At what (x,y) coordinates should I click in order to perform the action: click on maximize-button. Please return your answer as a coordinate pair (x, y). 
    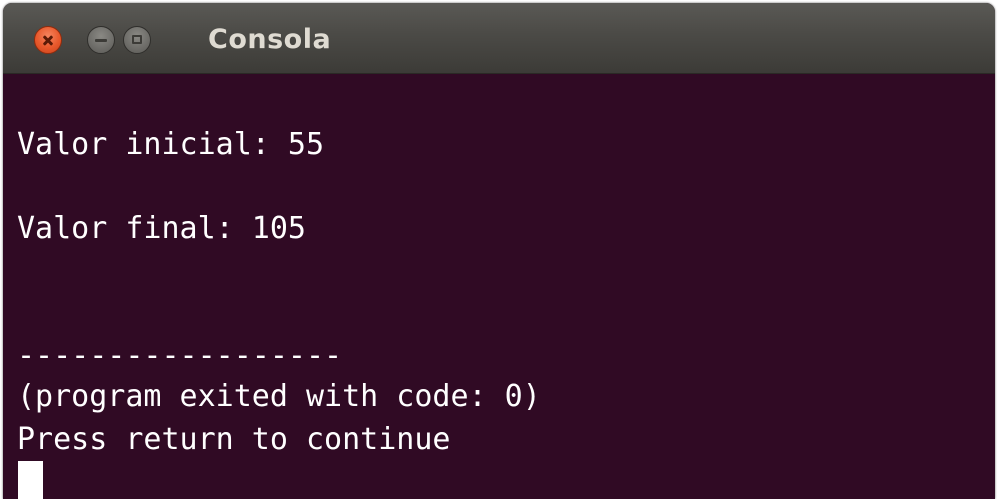
    Looking at the image, I should click on (137, 40).